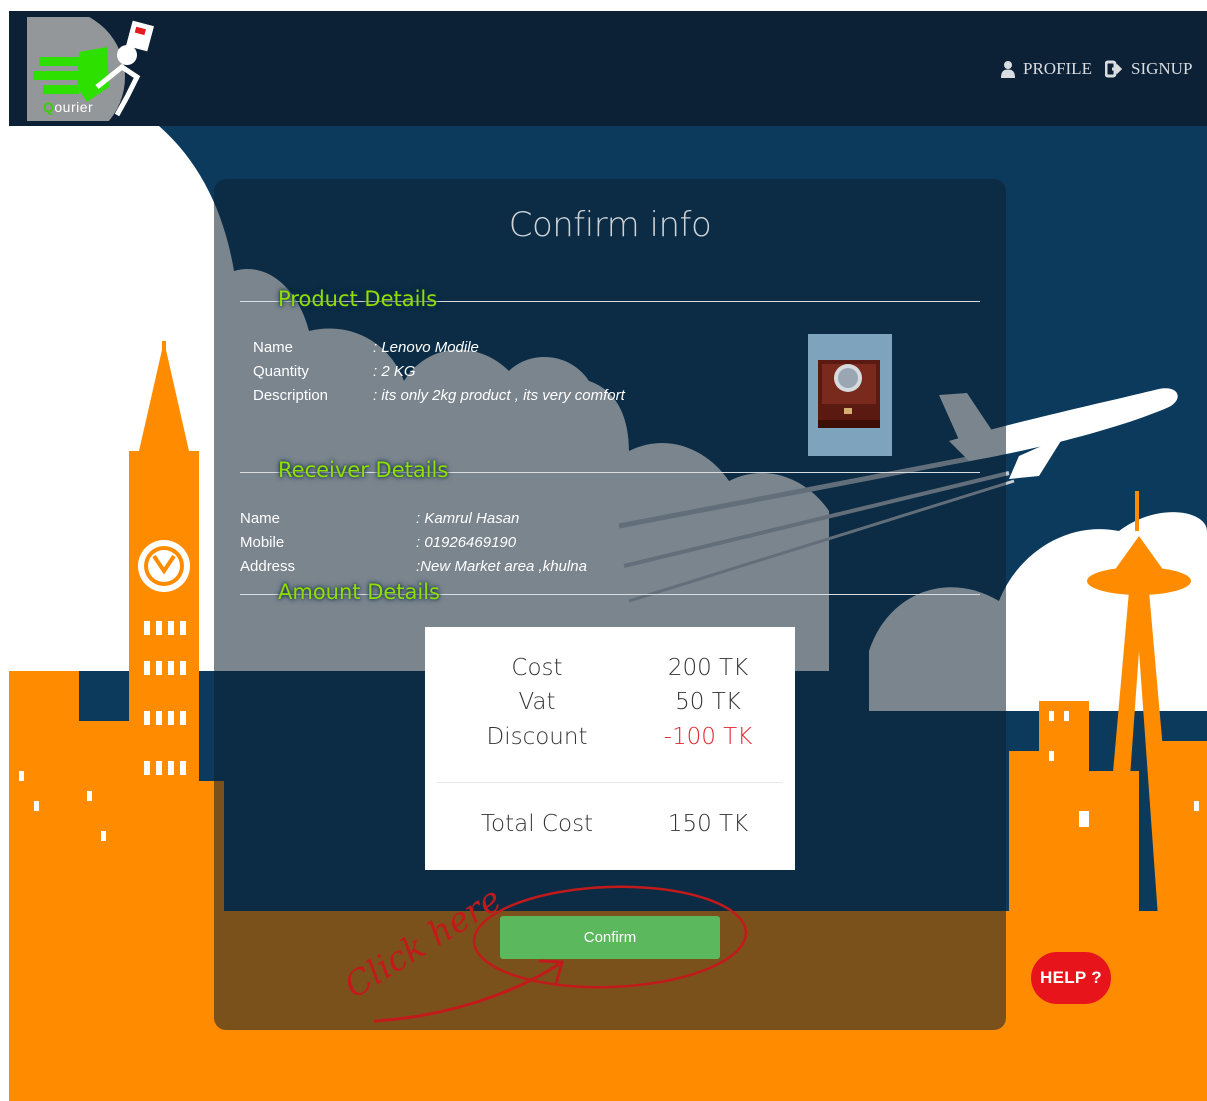  What do you see at coordinates (610, 672) in the screenshot?
I see `amount-row-cost: Cost 200 TK` at bounding box center [610, 672].